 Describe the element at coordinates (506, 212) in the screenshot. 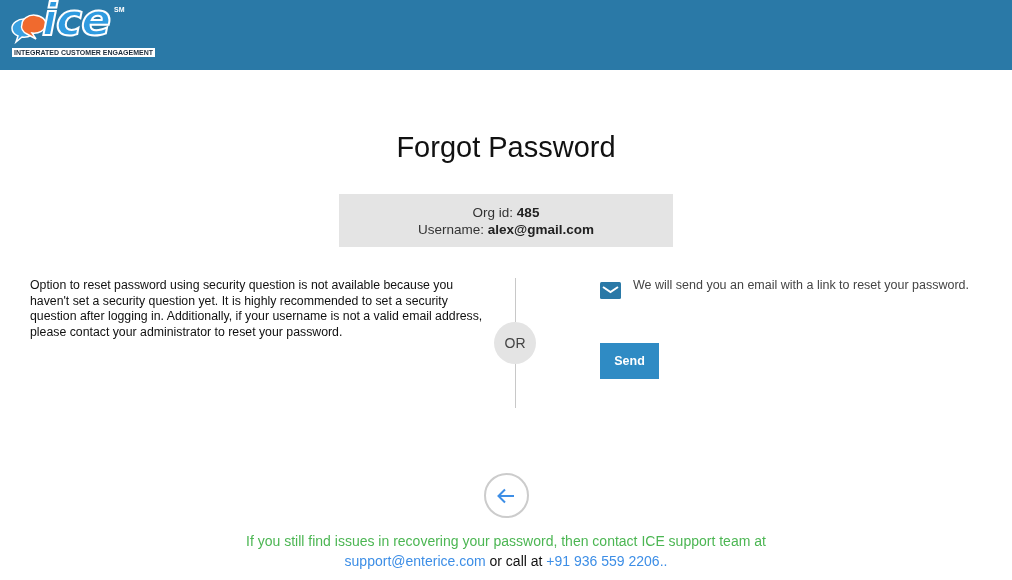

I see `org-id-text: Org id: 485` at that location.